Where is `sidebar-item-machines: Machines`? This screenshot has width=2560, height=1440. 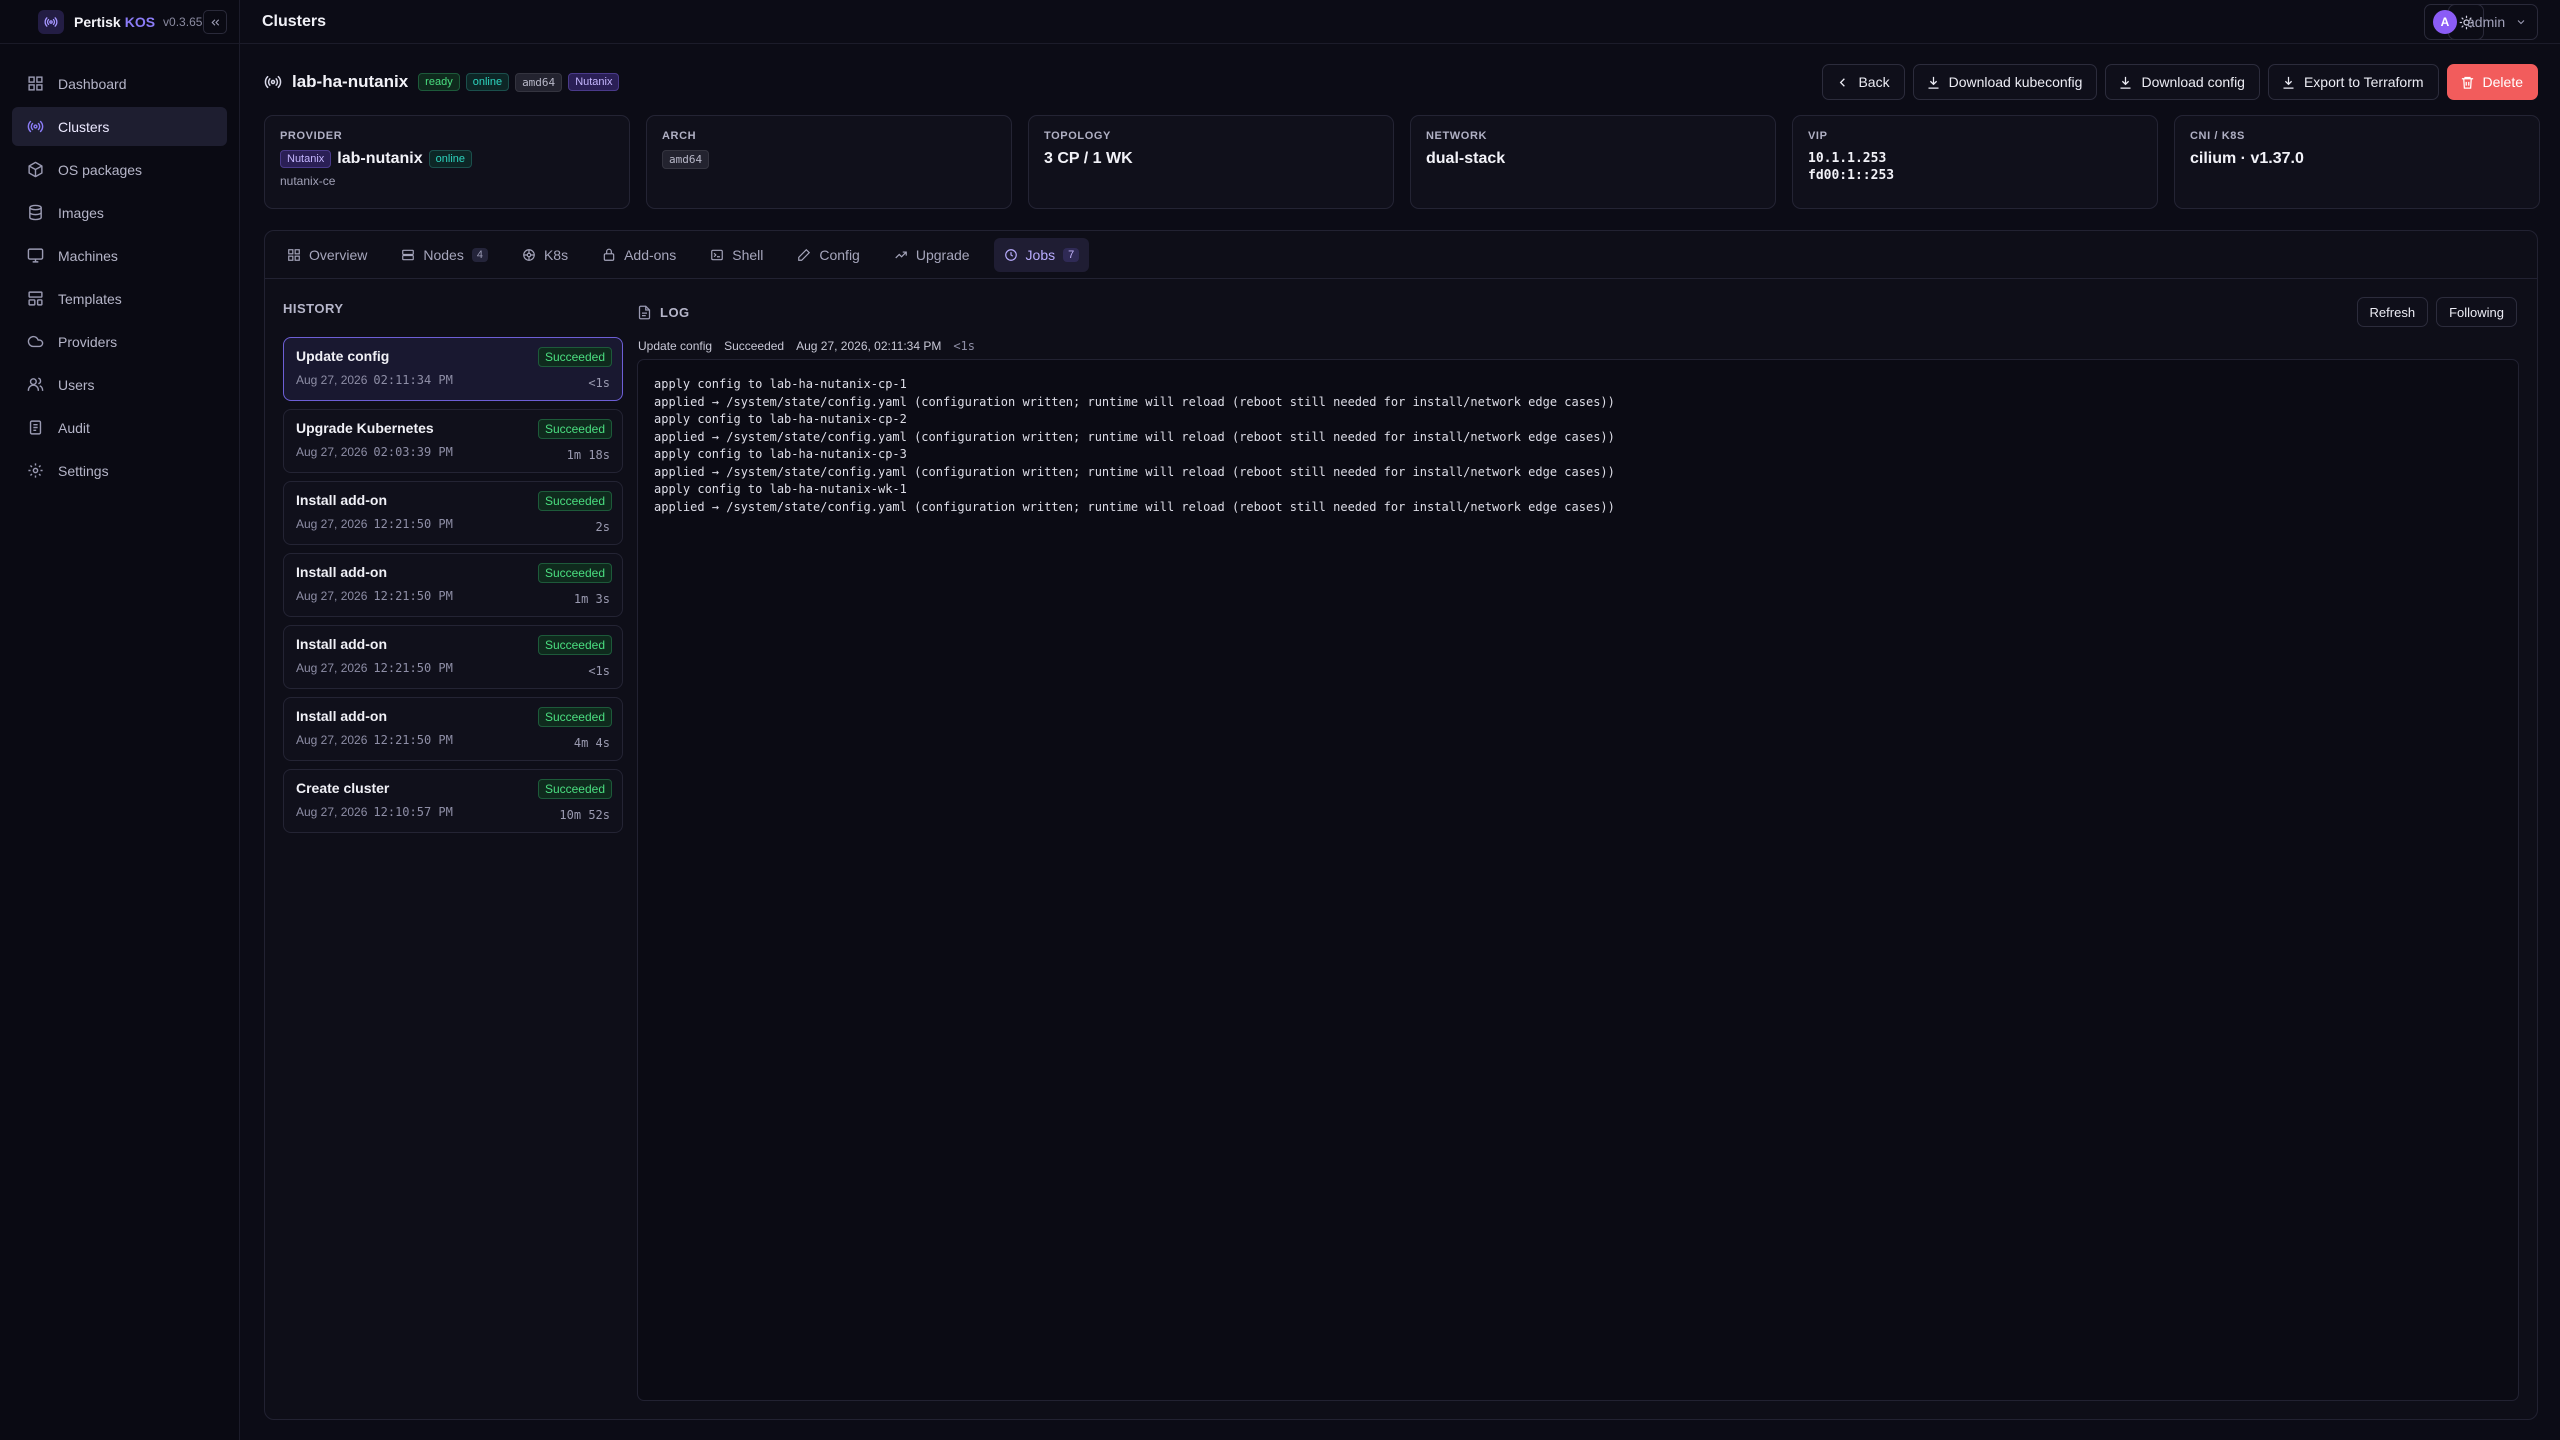
sidebar-item-machines: Machines is located at coordinates (119, 255).